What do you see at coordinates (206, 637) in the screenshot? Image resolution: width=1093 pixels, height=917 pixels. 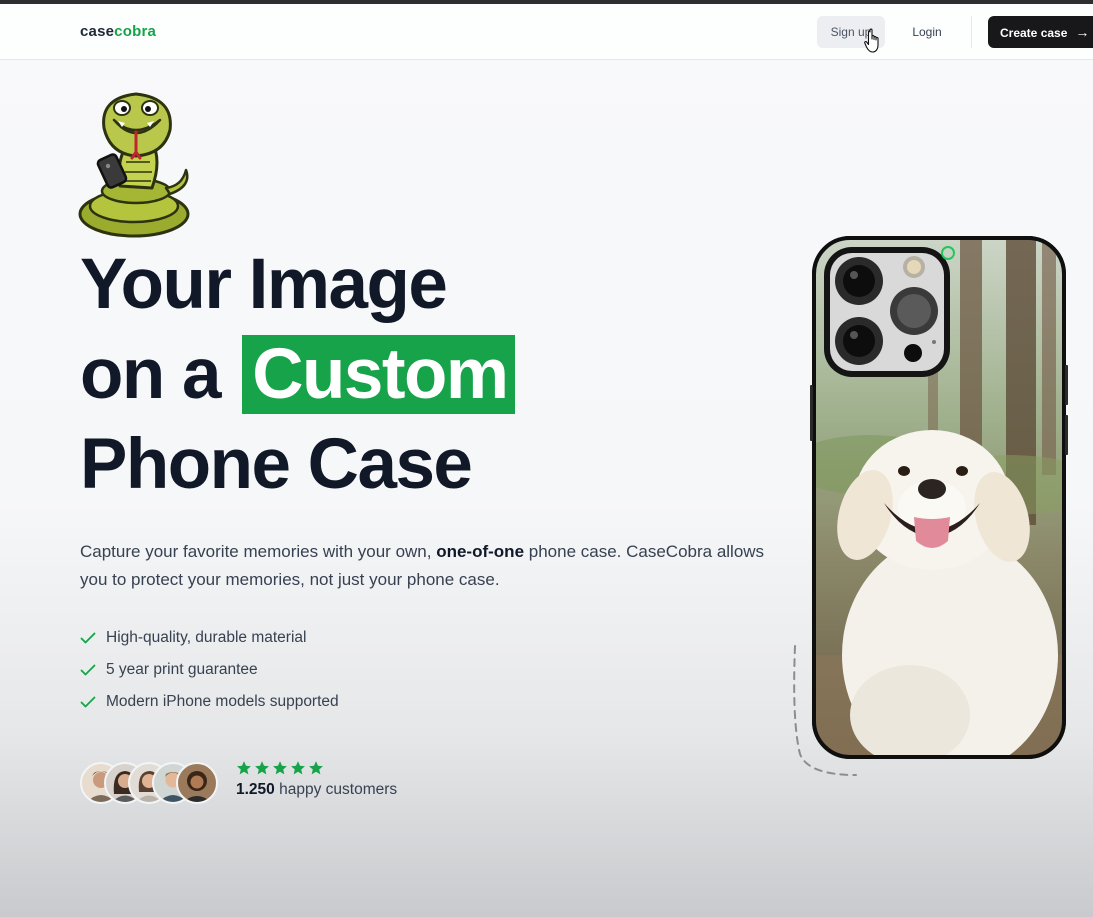 I see `feature-label: High-quality, durable material` at bounding box center [206, 637].